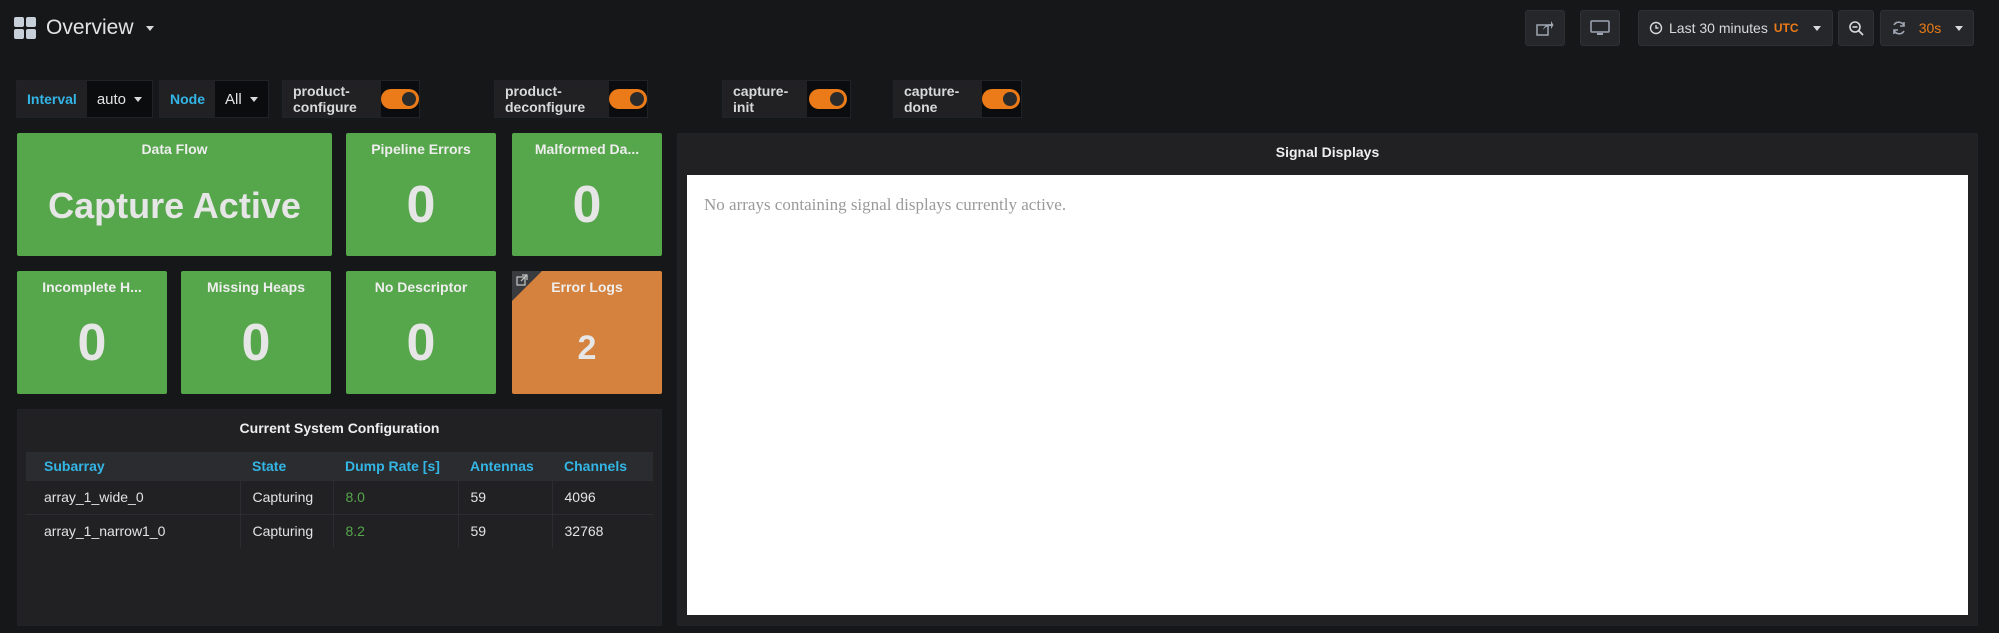 The width and height of the screenshot is (1999, 633). Describe the element at coordinates (1327, 152) in the screenshot. I see `panel-title: Signal Displays` at that location.